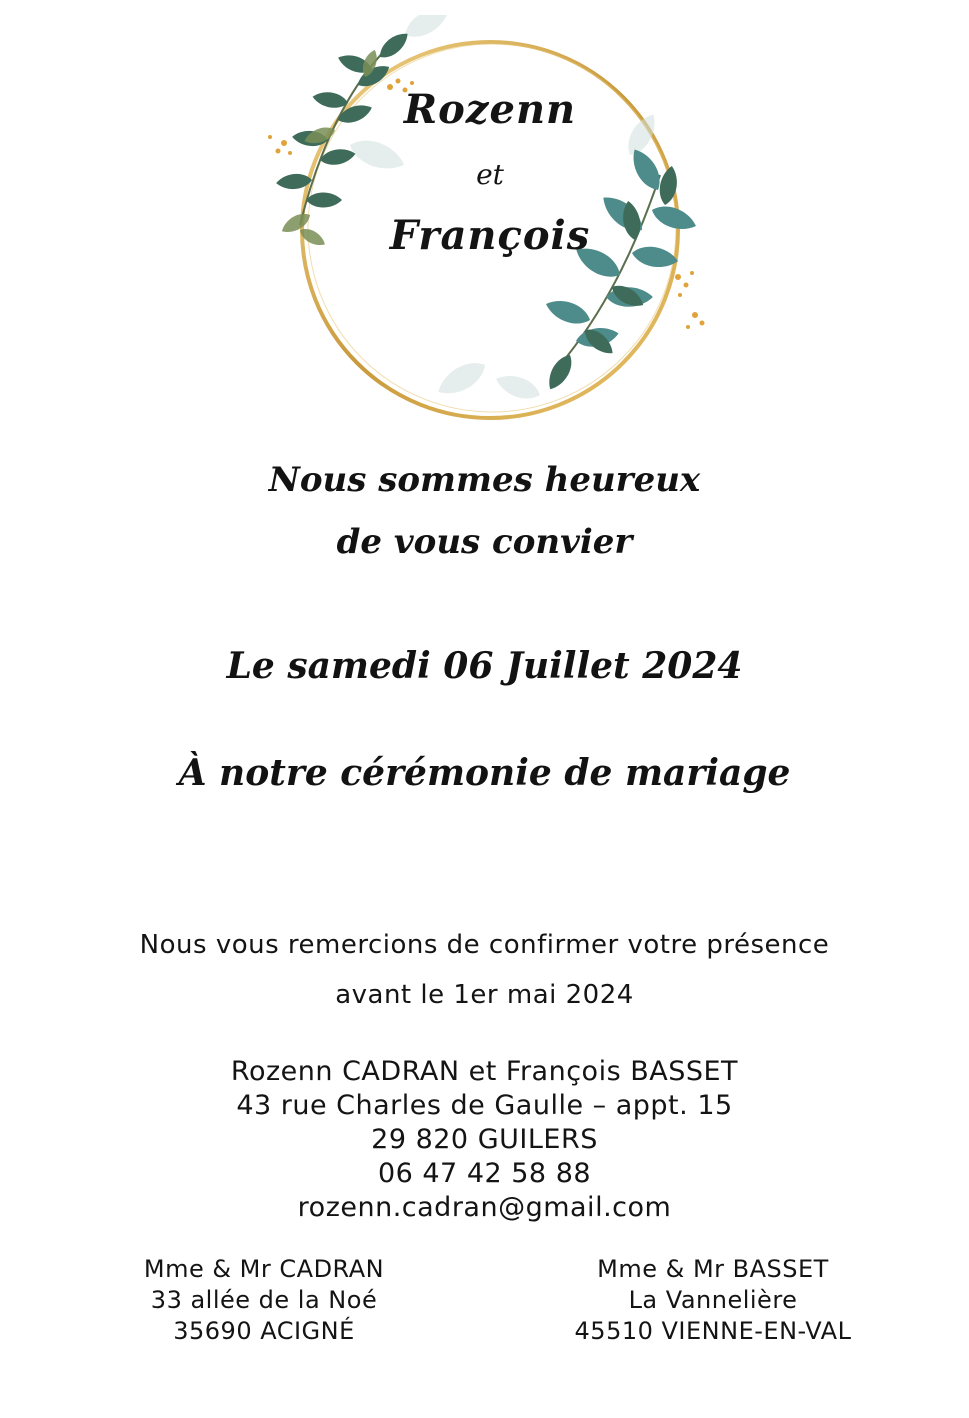  What do you see at coordinates (713, 1269) in the screenshot?
I see `family-name: Mme & Mr BASSET` at bounding box center [713, 1269].